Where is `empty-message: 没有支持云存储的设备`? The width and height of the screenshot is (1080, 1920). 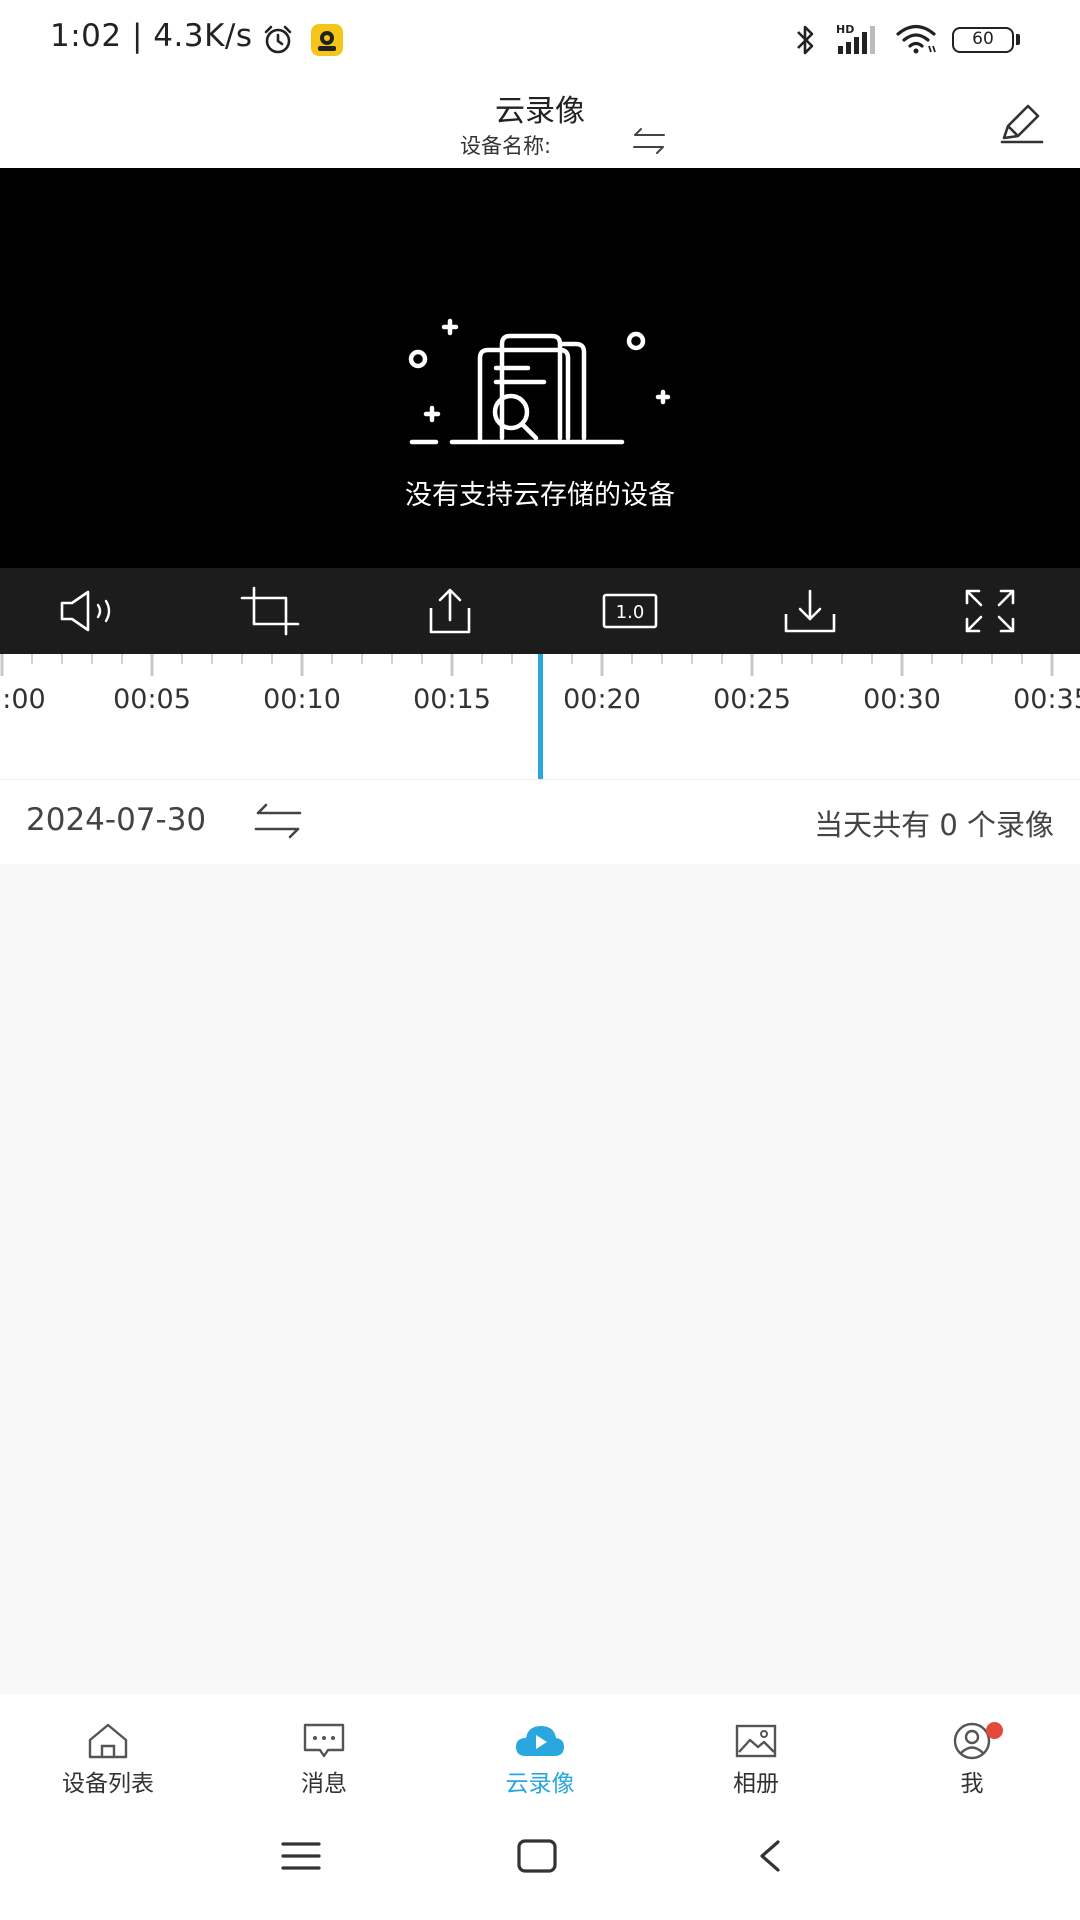 empty-message: 没有支持云存储的设备 is located at coordinates (540, 495).